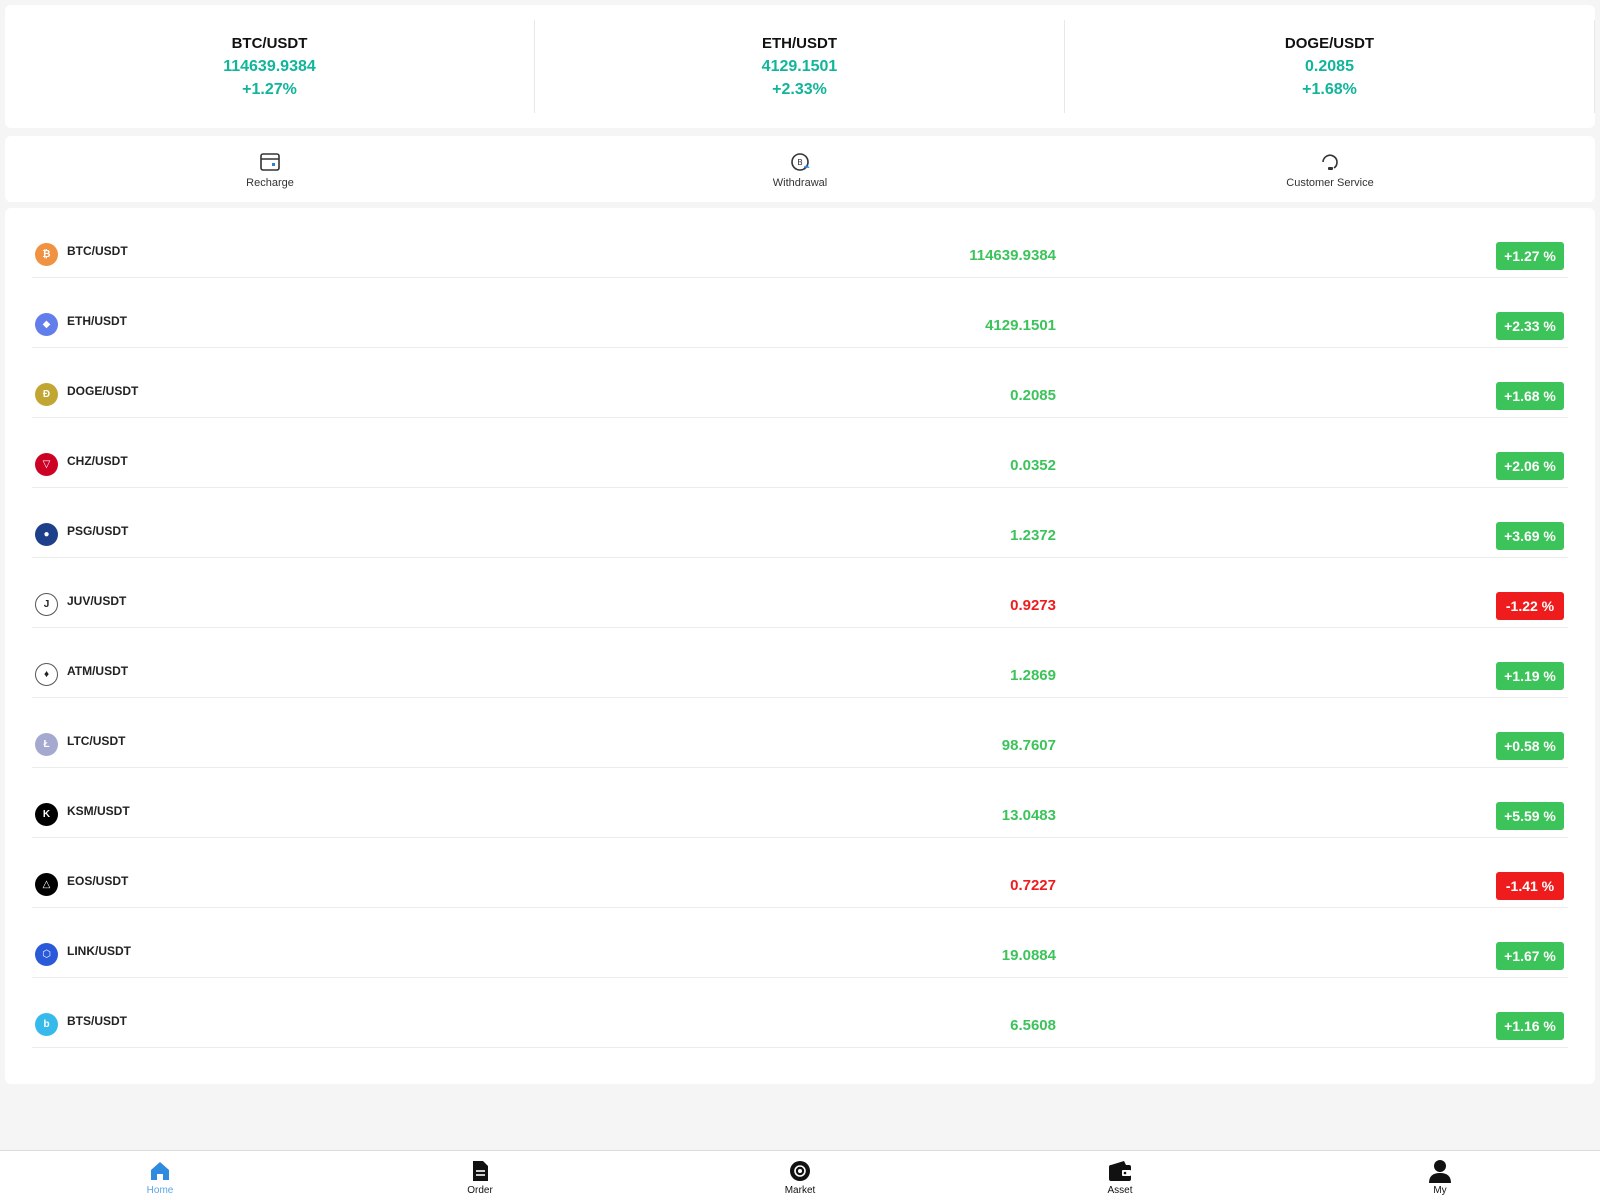 This screenshot has width=1600, height=1200. I want to click on market-row: ⬡ LINK/USDT 19.0884 +1.67 %, so click(800, 943).